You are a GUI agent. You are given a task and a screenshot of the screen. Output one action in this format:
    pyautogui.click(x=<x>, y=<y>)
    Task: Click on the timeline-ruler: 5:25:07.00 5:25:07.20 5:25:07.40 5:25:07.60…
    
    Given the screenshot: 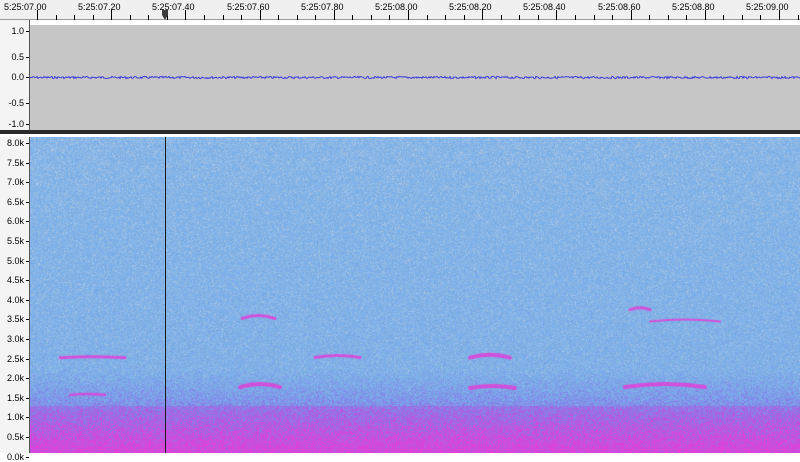 What is the action you would take?
    pyautogui.click(x=400, y=10)
    